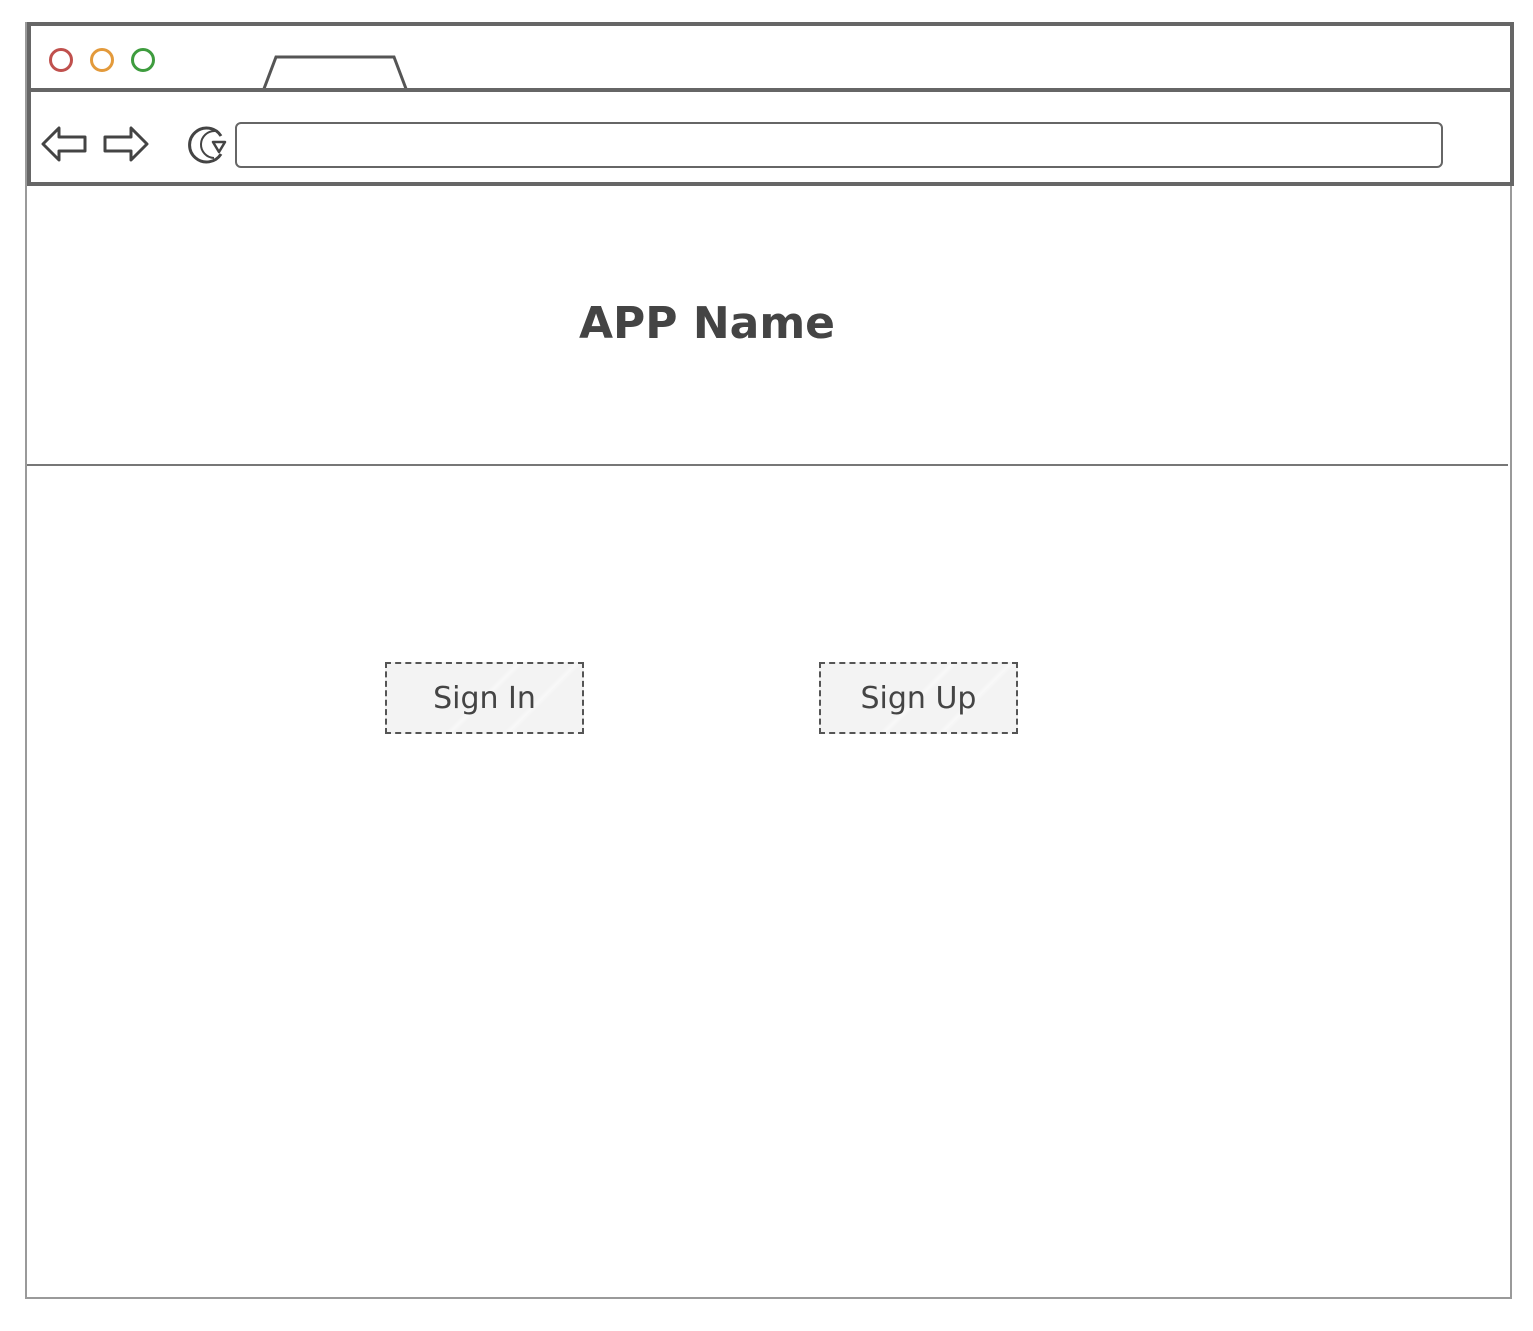 The width and height of the screenshot is (1533, 1331). I want to click on title-bar, so click(770, 58).